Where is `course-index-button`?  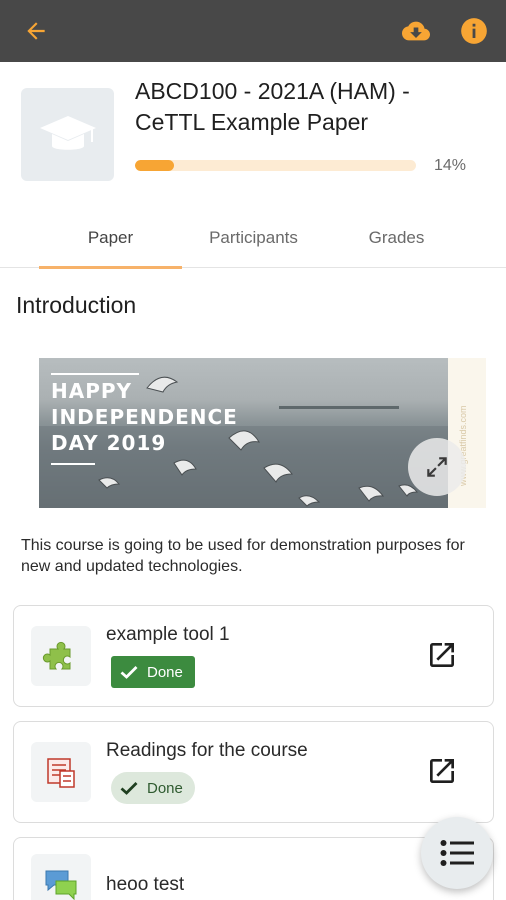 course-index-button is located at coordinates (457, 853).